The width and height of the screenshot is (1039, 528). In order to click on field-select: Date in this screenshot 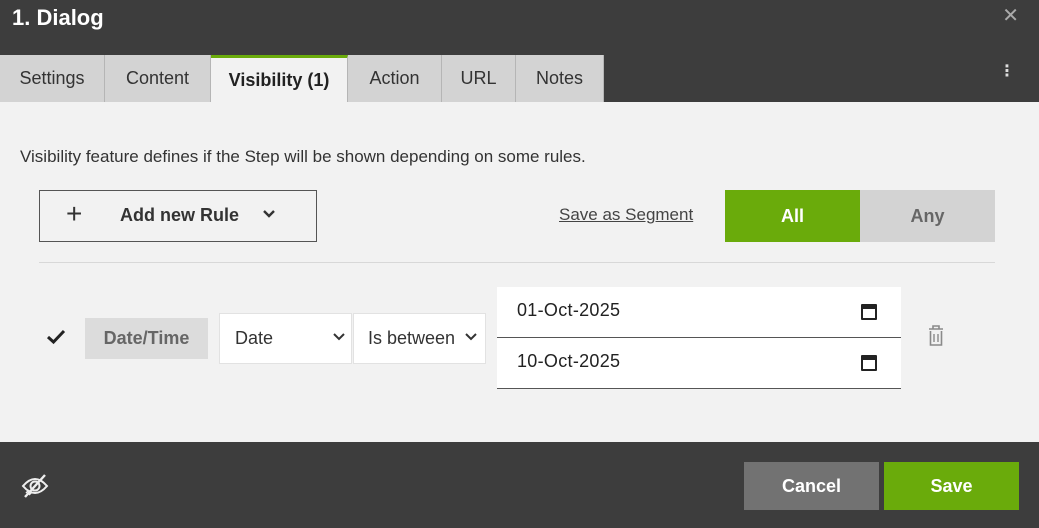, I will do `click(285, 338)`.